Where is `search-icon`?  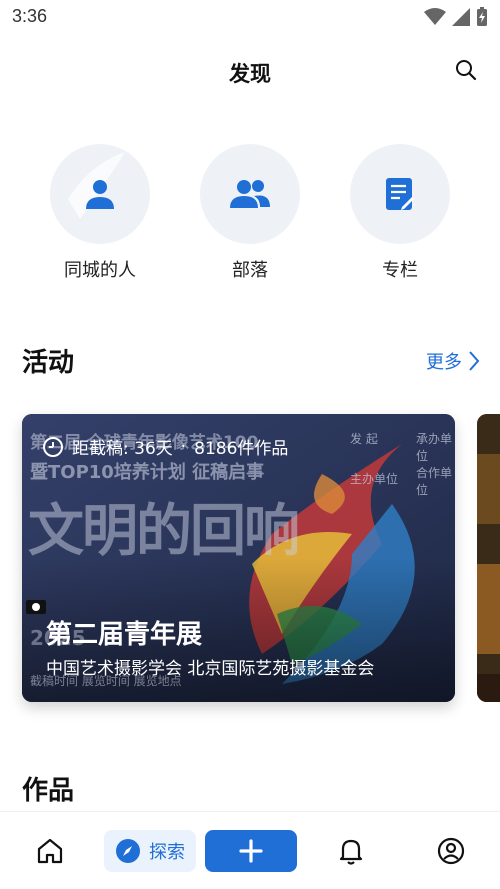 search-icon is located at coordinates (466, 70).